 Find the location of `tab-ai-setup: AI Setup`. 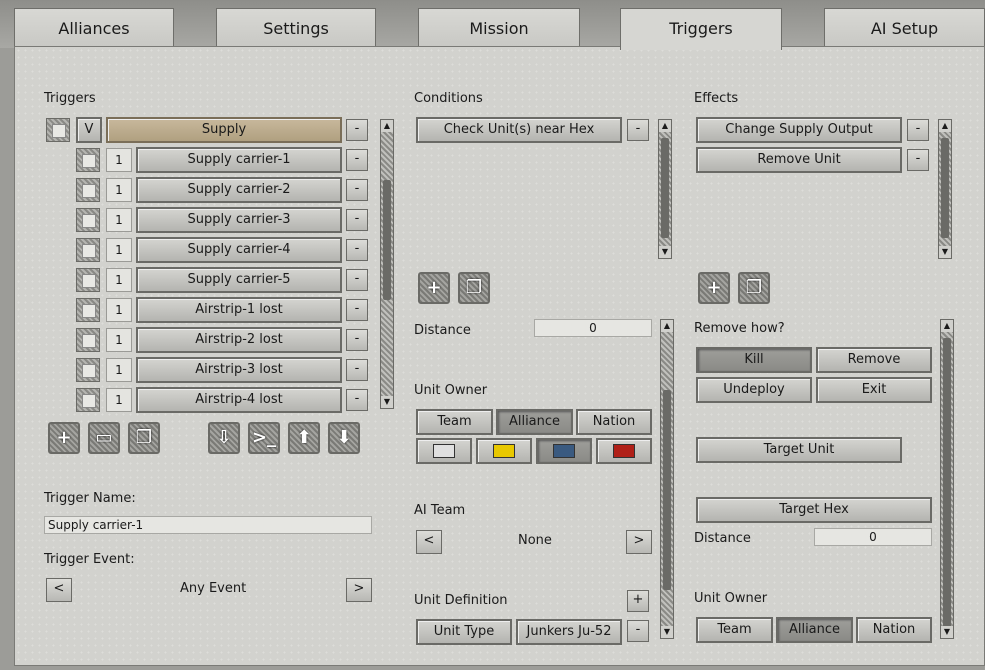

tab-ai-setup: AI Setup is located at coordinates (904, 28).